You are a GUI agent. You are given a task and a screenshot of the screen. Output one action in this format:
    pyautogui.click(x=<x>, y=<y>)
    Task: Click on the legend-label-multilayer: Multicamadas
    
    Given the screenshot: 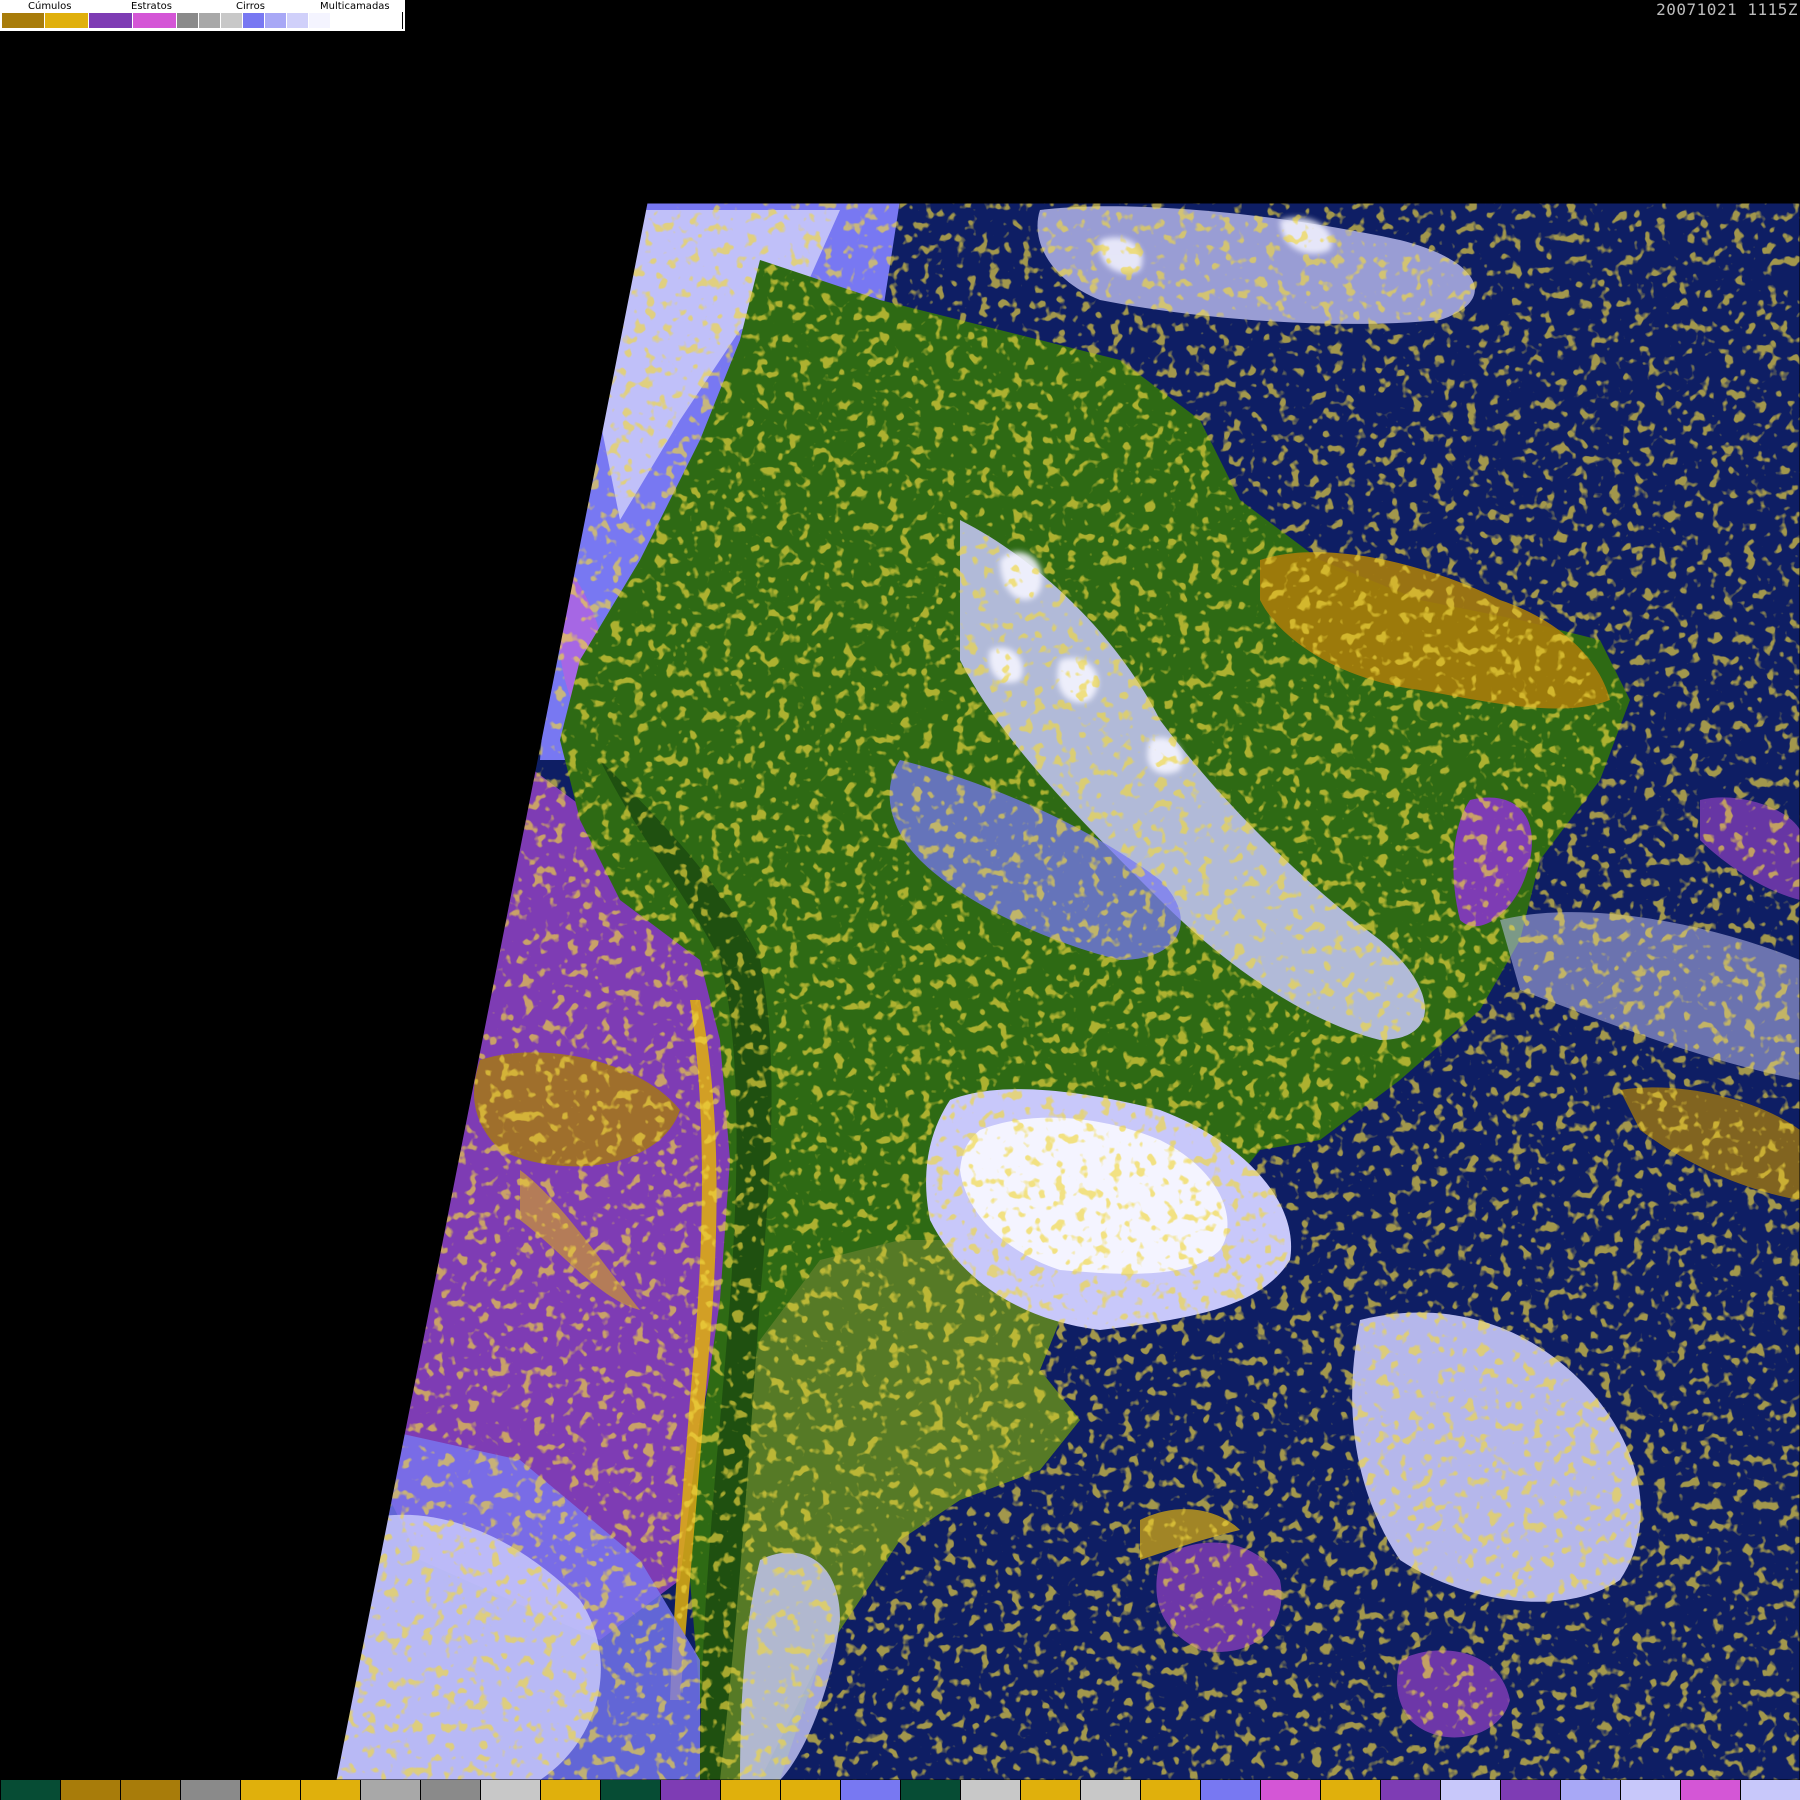 What is the action you would take?
    pyautogui.click(x=355, y=6)
    